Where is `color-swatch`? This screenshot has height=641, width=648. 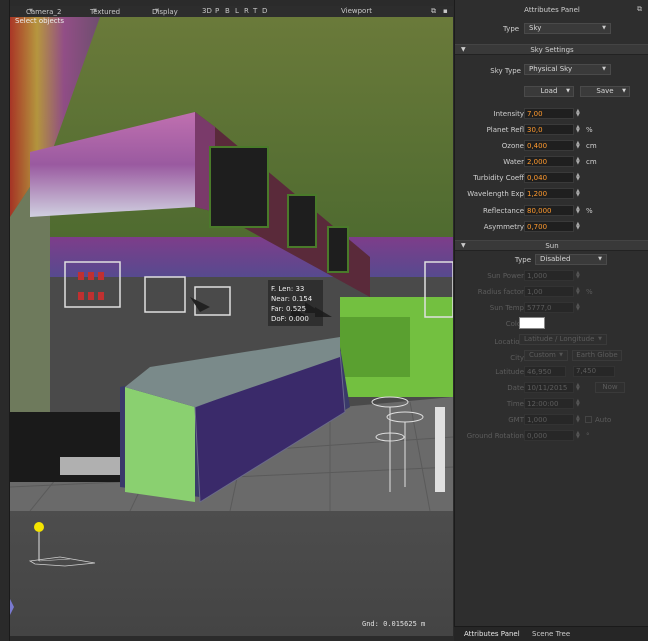 color-swatch is located at coordinates (532, 323).